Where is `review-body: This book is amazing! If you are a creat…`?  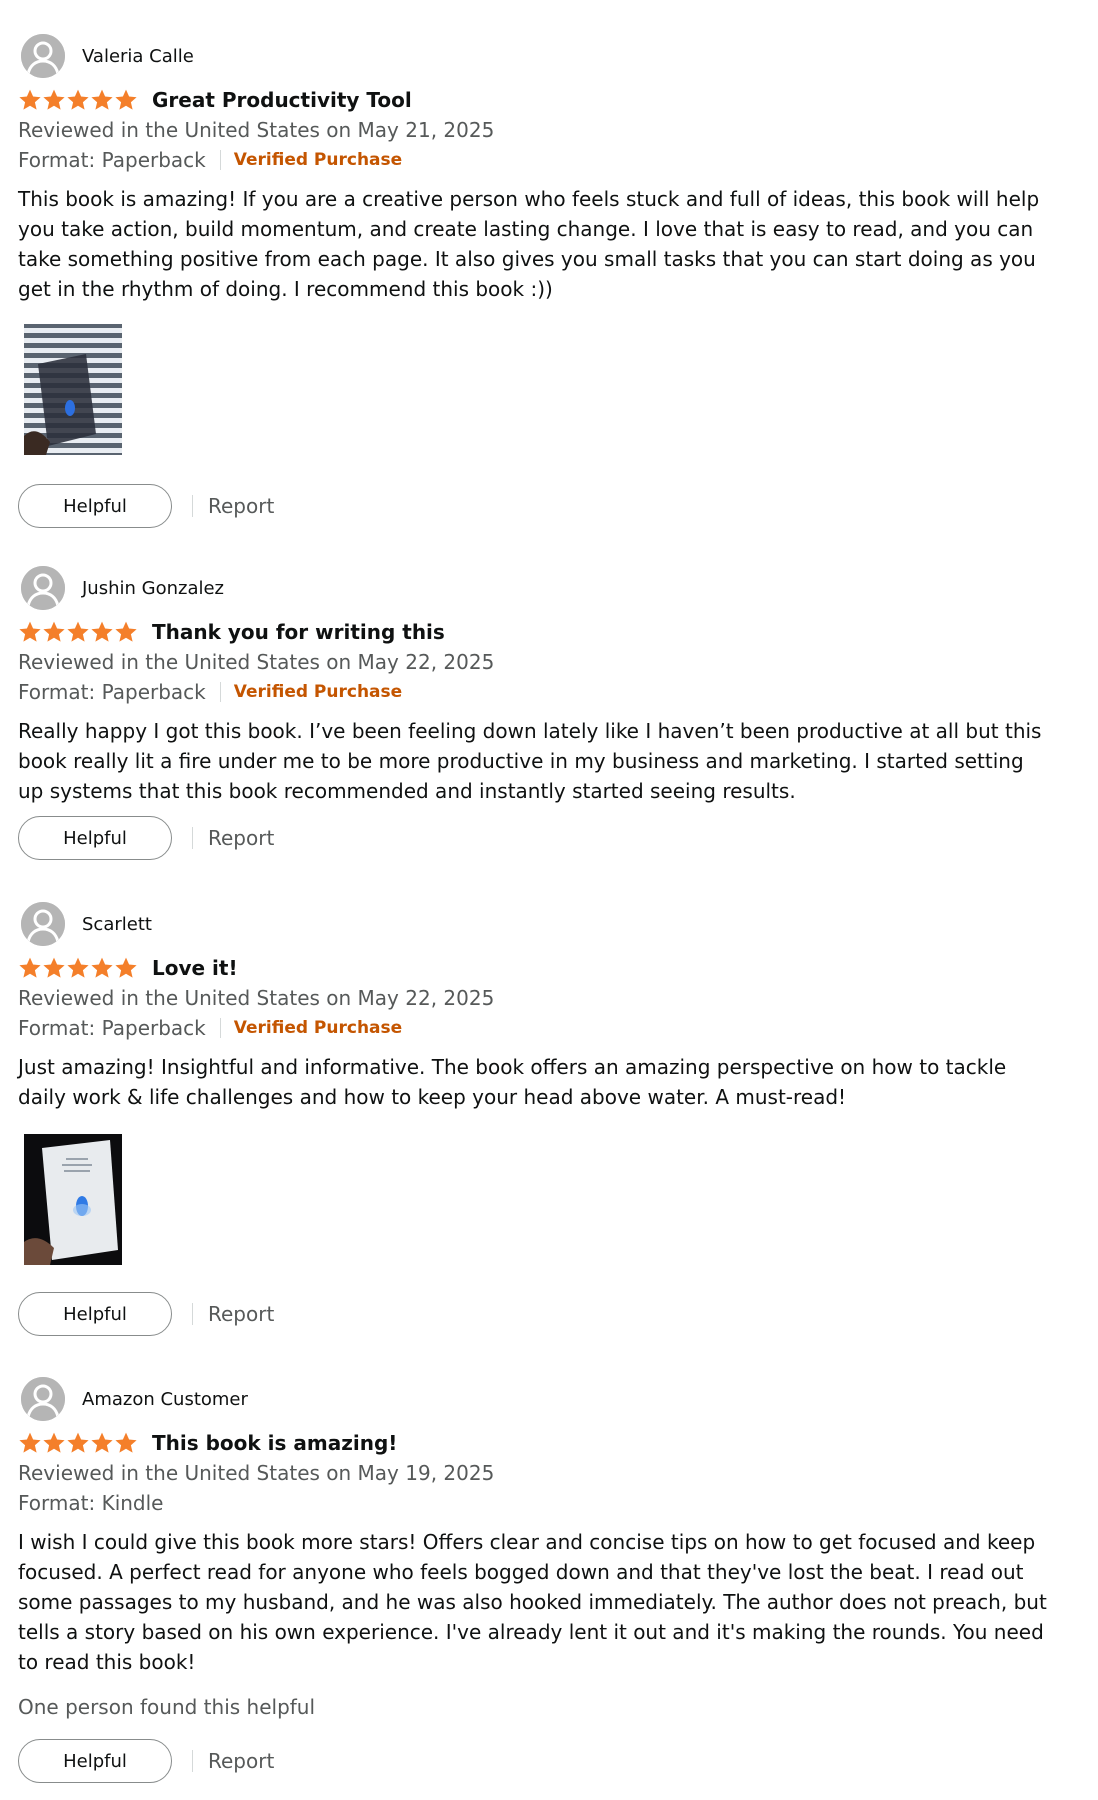 review-body: This book is amazing! If you are a creat… is located at coordinates (529, 244).